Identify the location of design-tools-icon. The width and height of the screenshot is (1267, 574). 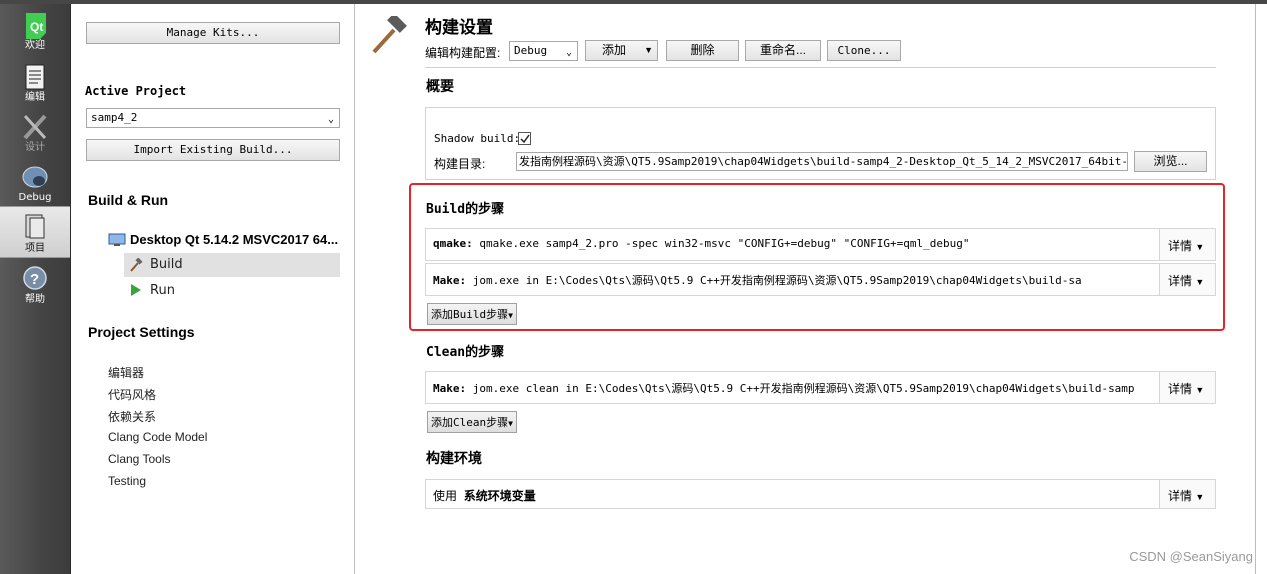
(35, 127).